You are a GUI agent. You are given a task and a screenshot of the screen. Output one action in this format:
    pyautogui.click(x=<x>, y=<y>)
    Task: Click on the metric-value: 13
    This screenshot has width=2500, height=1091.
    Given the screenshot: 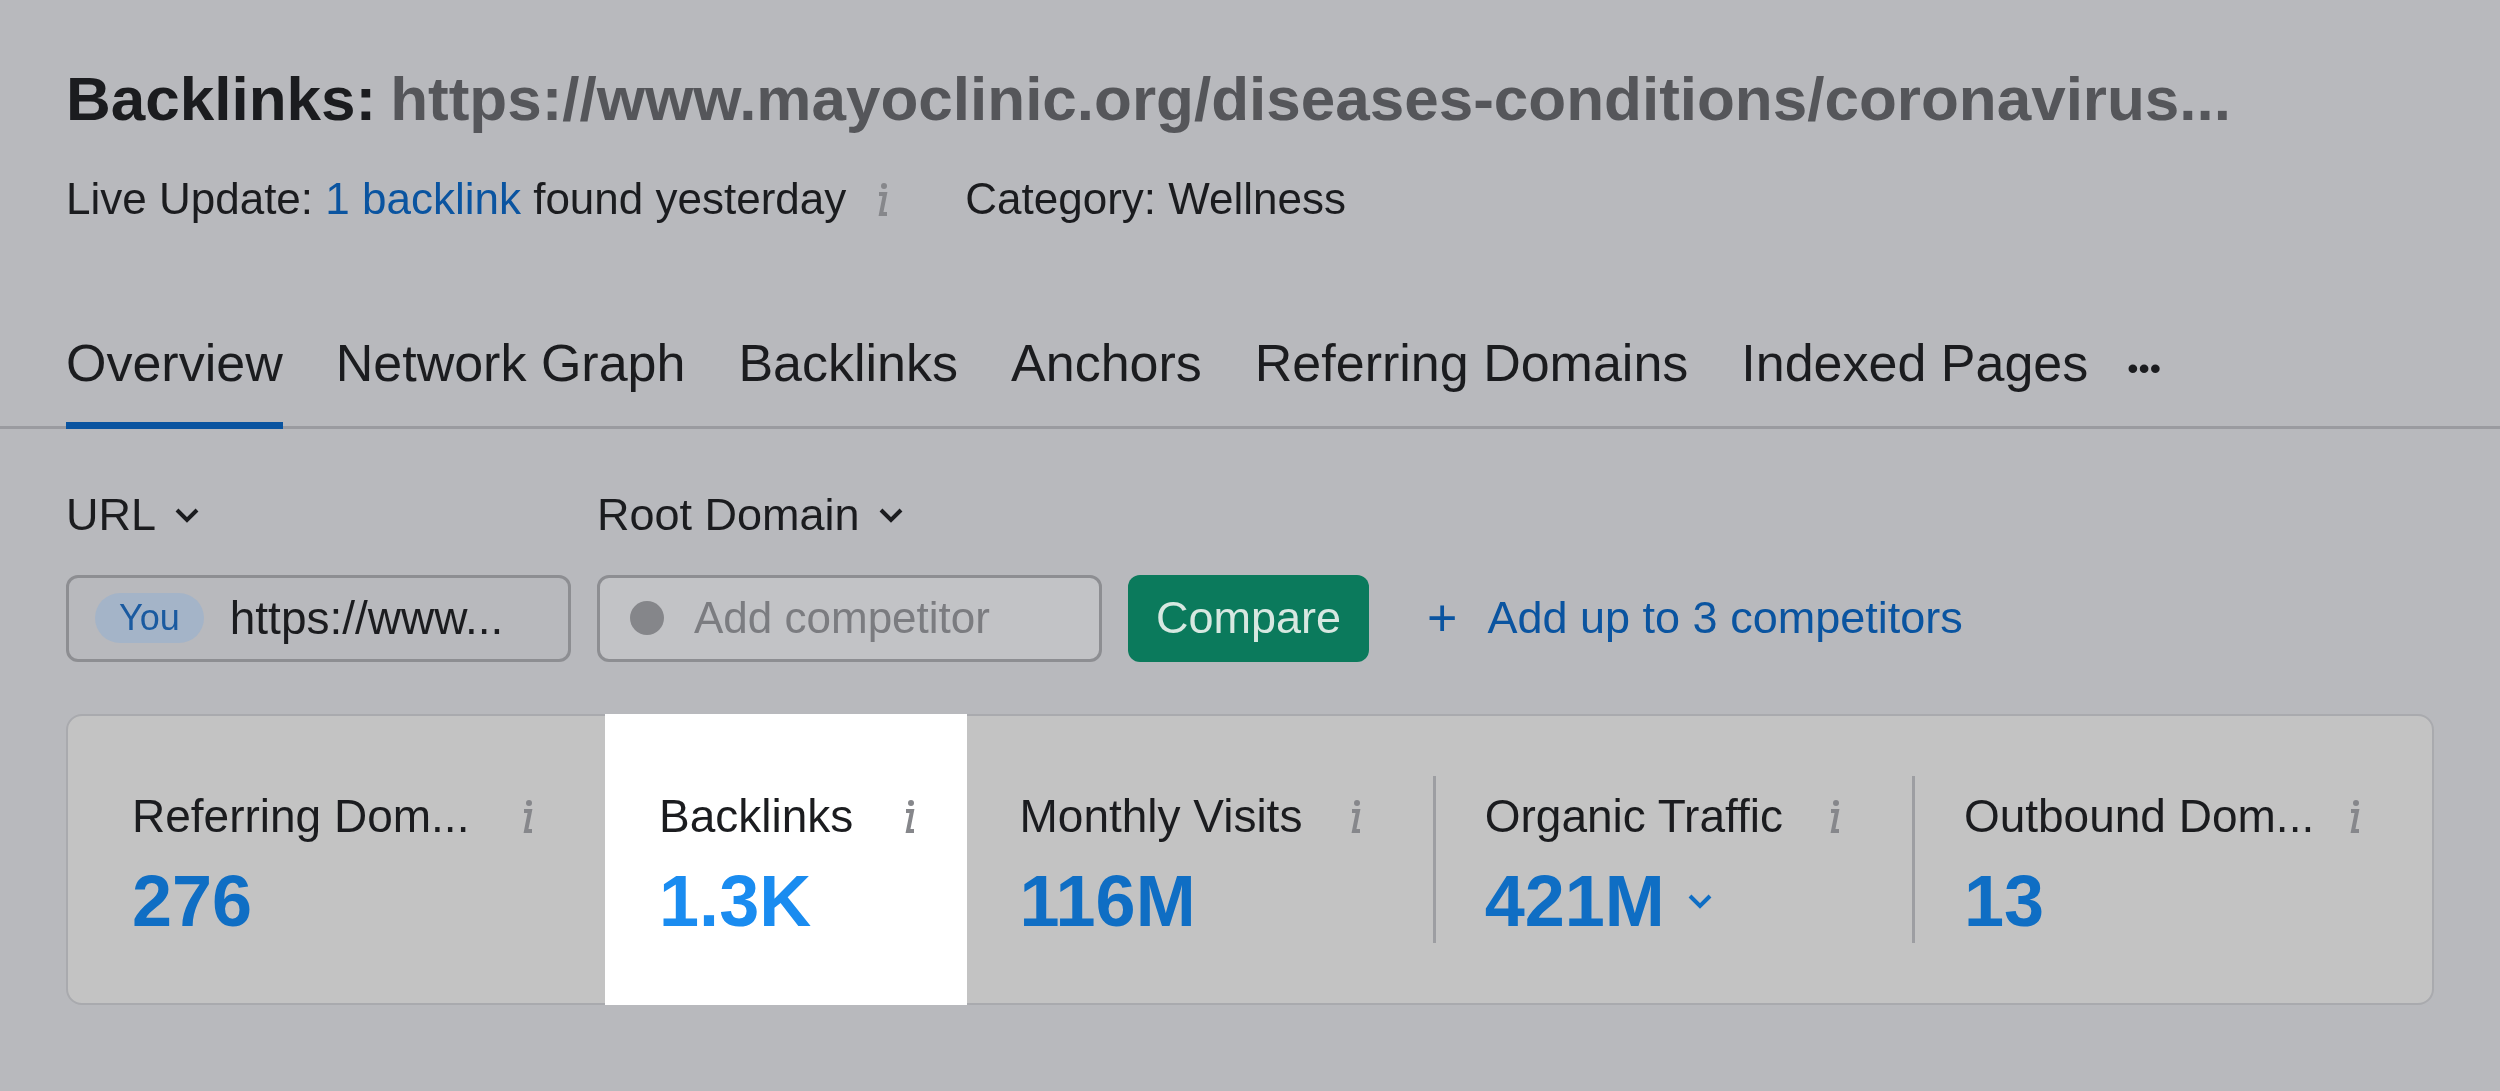 What is the action you would take?
    pyautogui.click(x=2003, y=900)
    